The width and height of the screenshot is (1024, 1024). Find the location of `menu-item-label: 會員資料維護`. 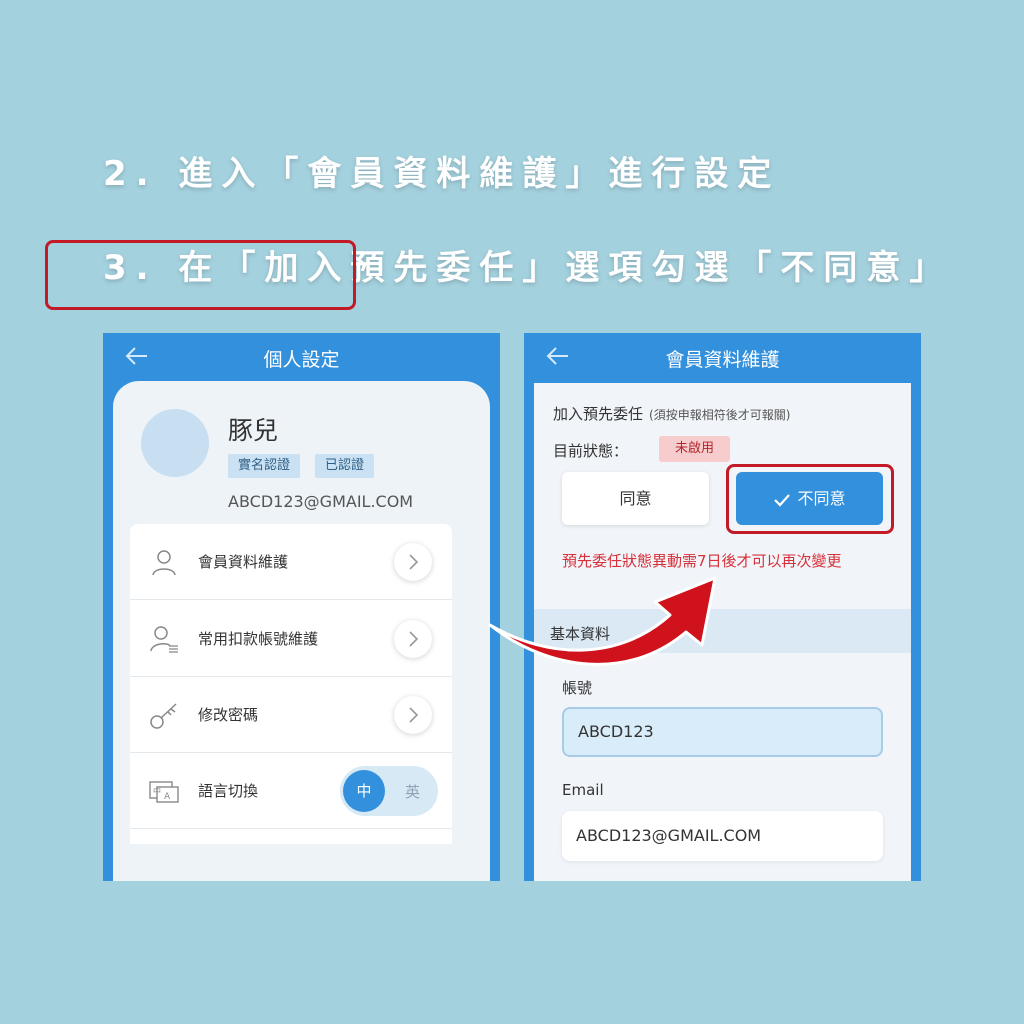

menu-item-label: 會員資料維護 is located at coordinates (243, 562).